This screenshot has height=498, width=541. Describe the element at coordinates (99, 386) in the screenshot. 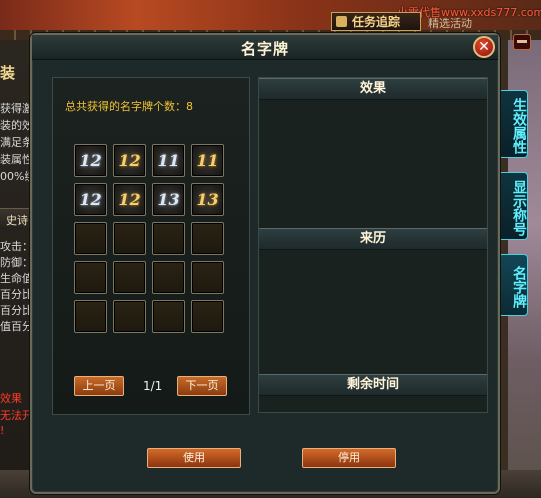

I see `prev-page-button: 上一页` at that location.